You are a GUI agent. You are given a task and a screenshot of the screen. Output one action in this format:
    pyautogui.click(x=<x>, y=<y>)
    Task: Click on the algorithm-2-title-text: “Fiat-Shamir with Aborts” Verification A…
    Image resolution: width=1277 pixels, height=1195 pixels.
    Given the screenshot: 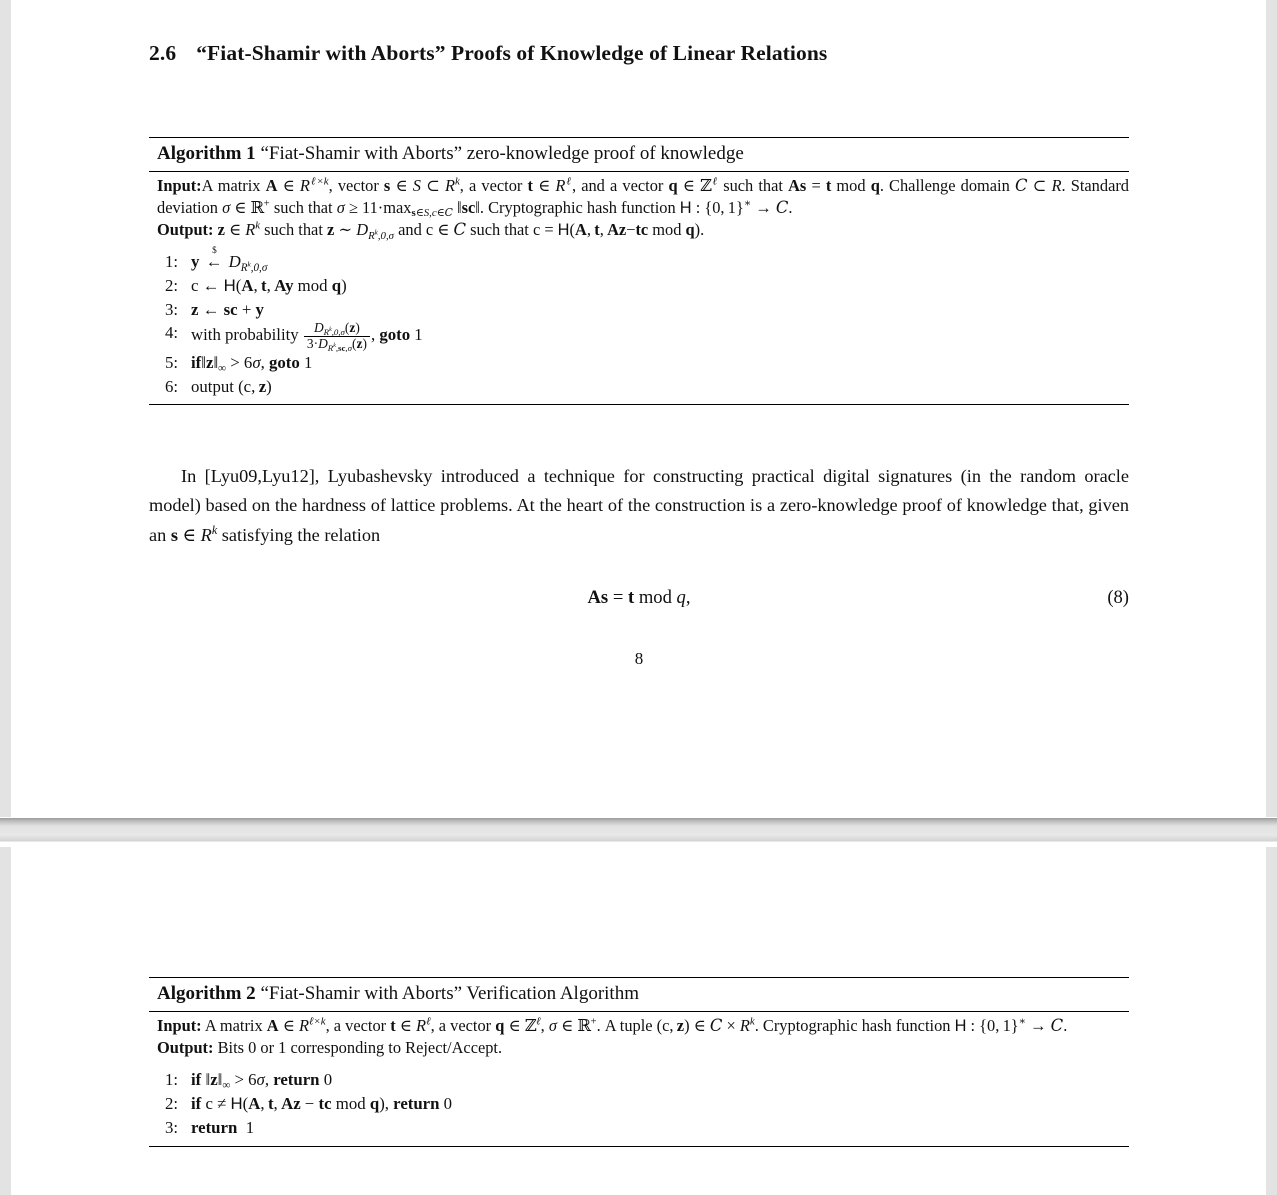 What is the action you would take?
    pyautogui.click(x=449, y=993)
    